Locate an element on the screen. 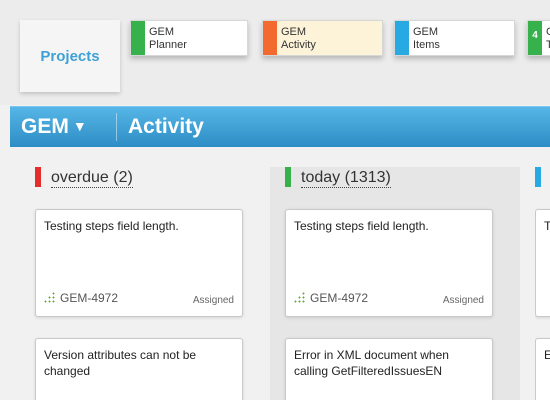  tab-color-marker: 4 is located at coordinates (535, 38).